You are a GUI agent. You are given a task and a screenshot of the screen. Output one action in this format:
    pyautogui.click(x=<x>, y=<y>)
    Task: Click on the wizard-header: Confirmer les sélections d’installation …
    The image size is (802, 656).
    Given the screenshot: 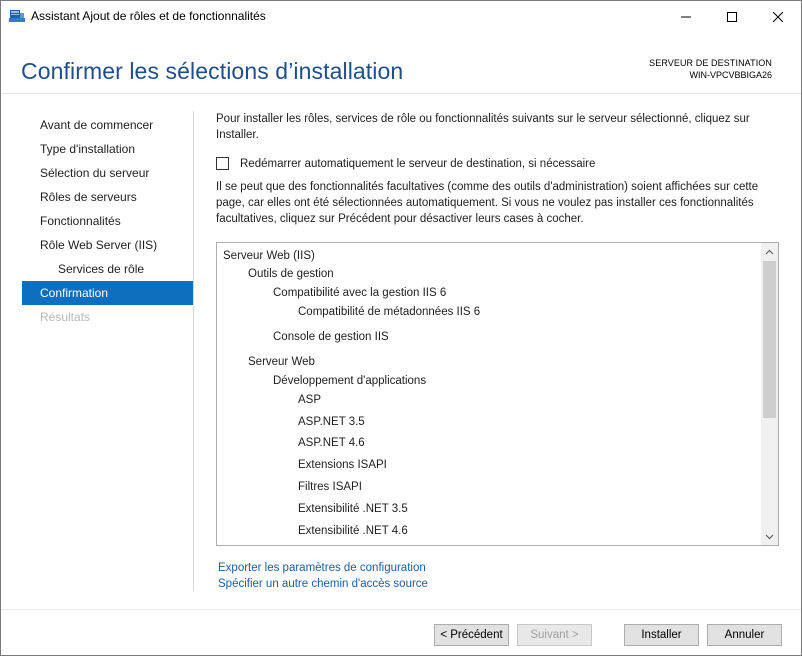 What is the action you would take?
    pyautogui.click(x=401, y=63)
    